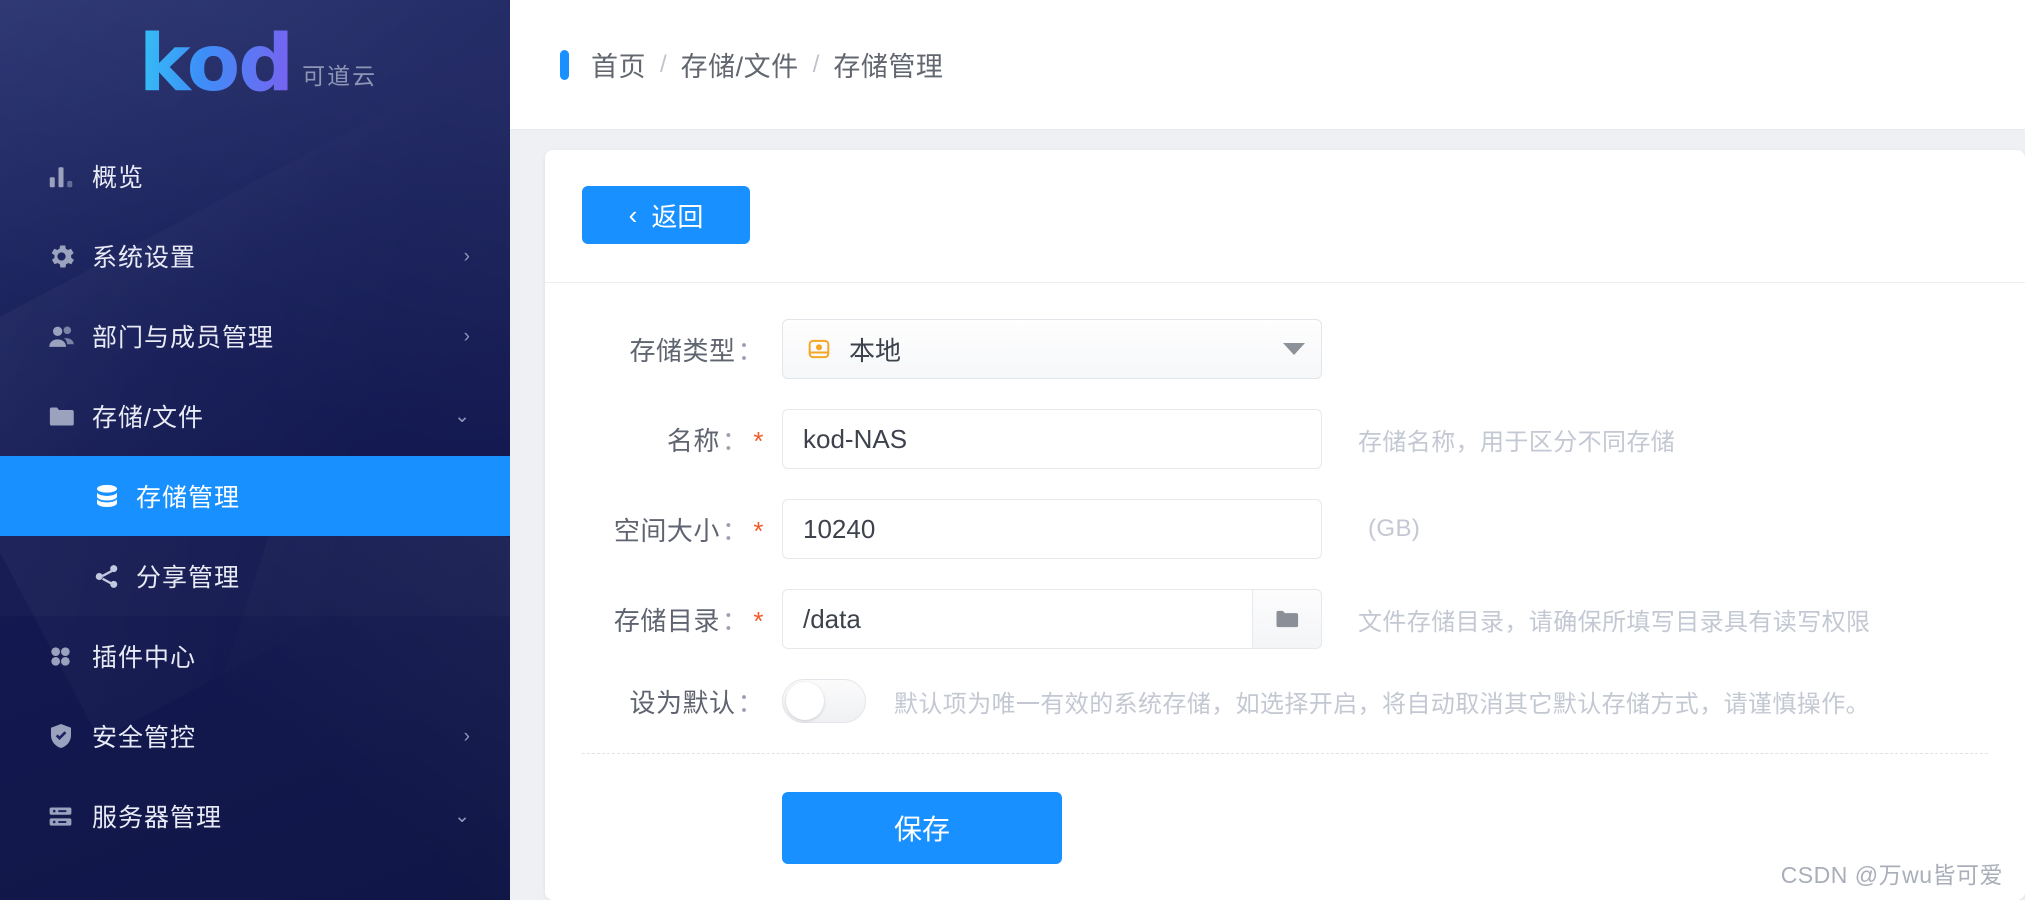  I want to click on server-icon, so click(69, 816).